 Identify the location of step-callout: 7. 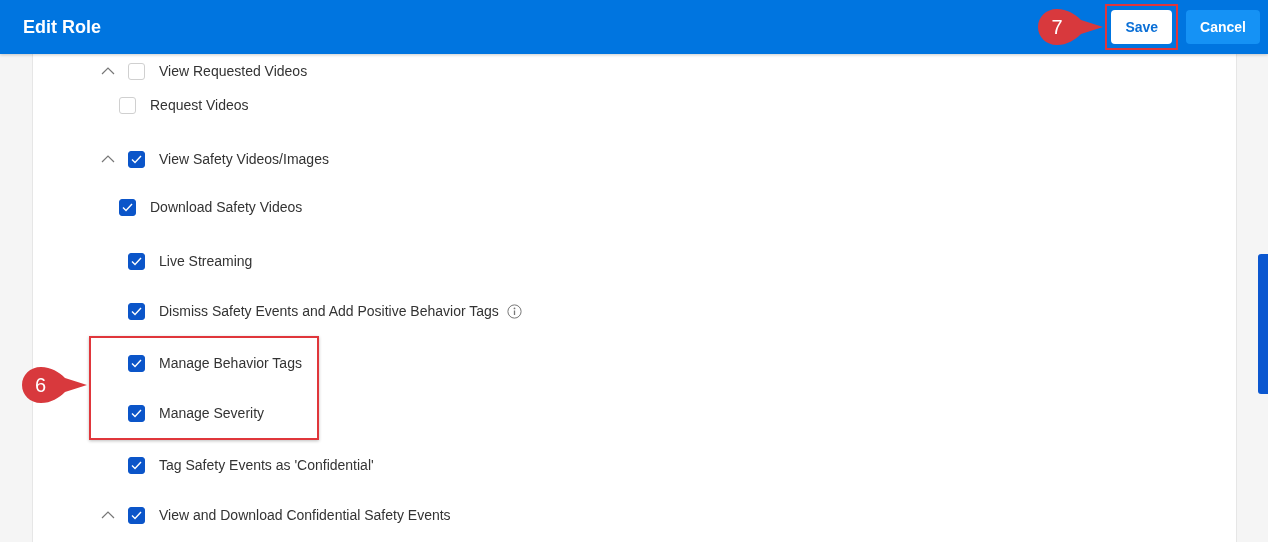
(1070, 27).